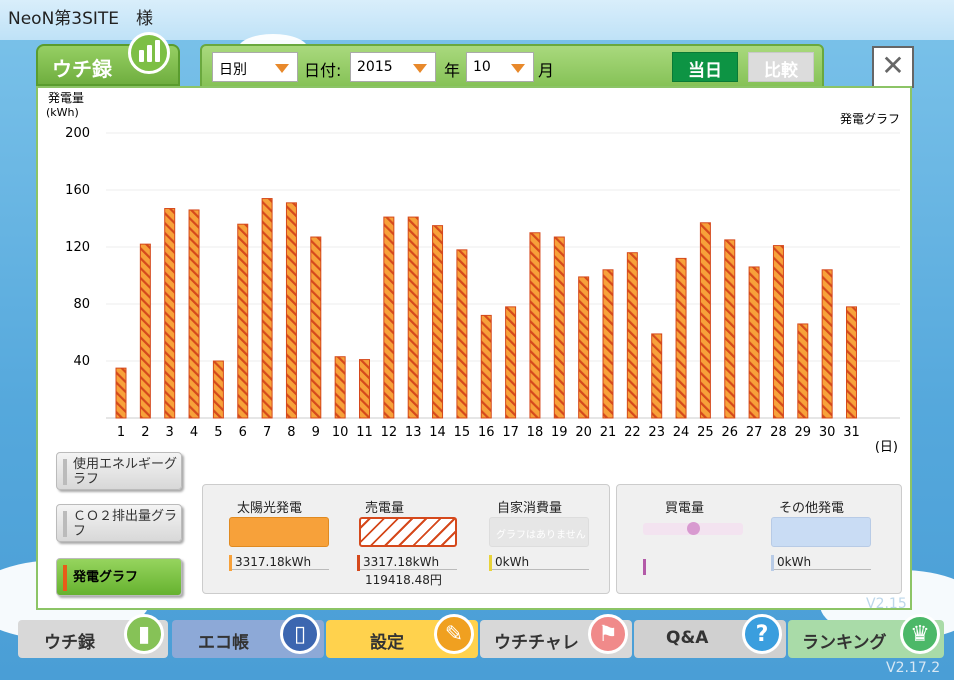 The height and width of the screenshot is (680, 954). I want to click on nav-settings-label: 設定, so click(387, 643).